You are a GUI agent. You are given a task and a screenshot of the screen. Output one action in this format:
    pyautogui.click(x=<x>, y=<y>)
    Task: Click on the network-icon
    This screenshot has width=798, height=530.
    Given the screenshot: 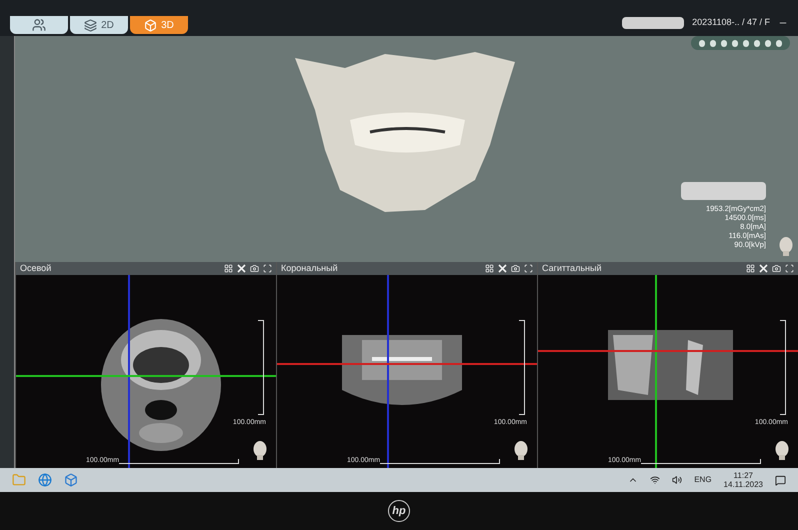 What is the action you would take?
    pyautogui.click(x=655, y=480)
    